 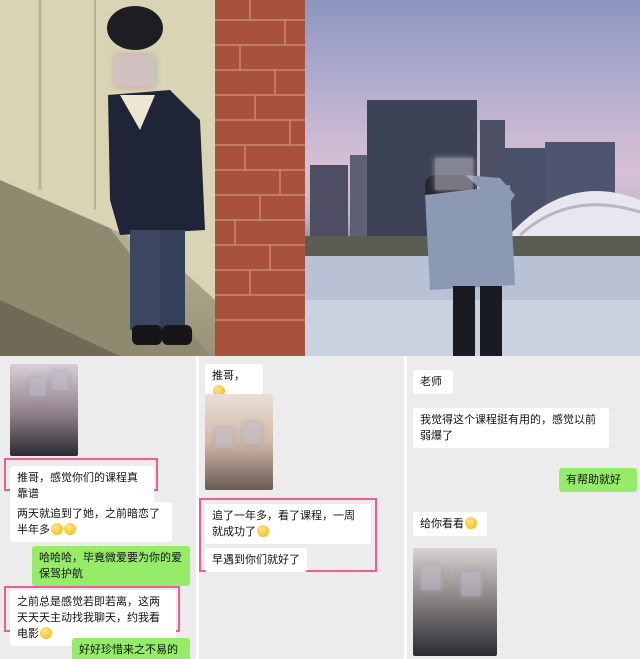 I want to click on chat-message-text: 老师, so click(x=431, y=381).